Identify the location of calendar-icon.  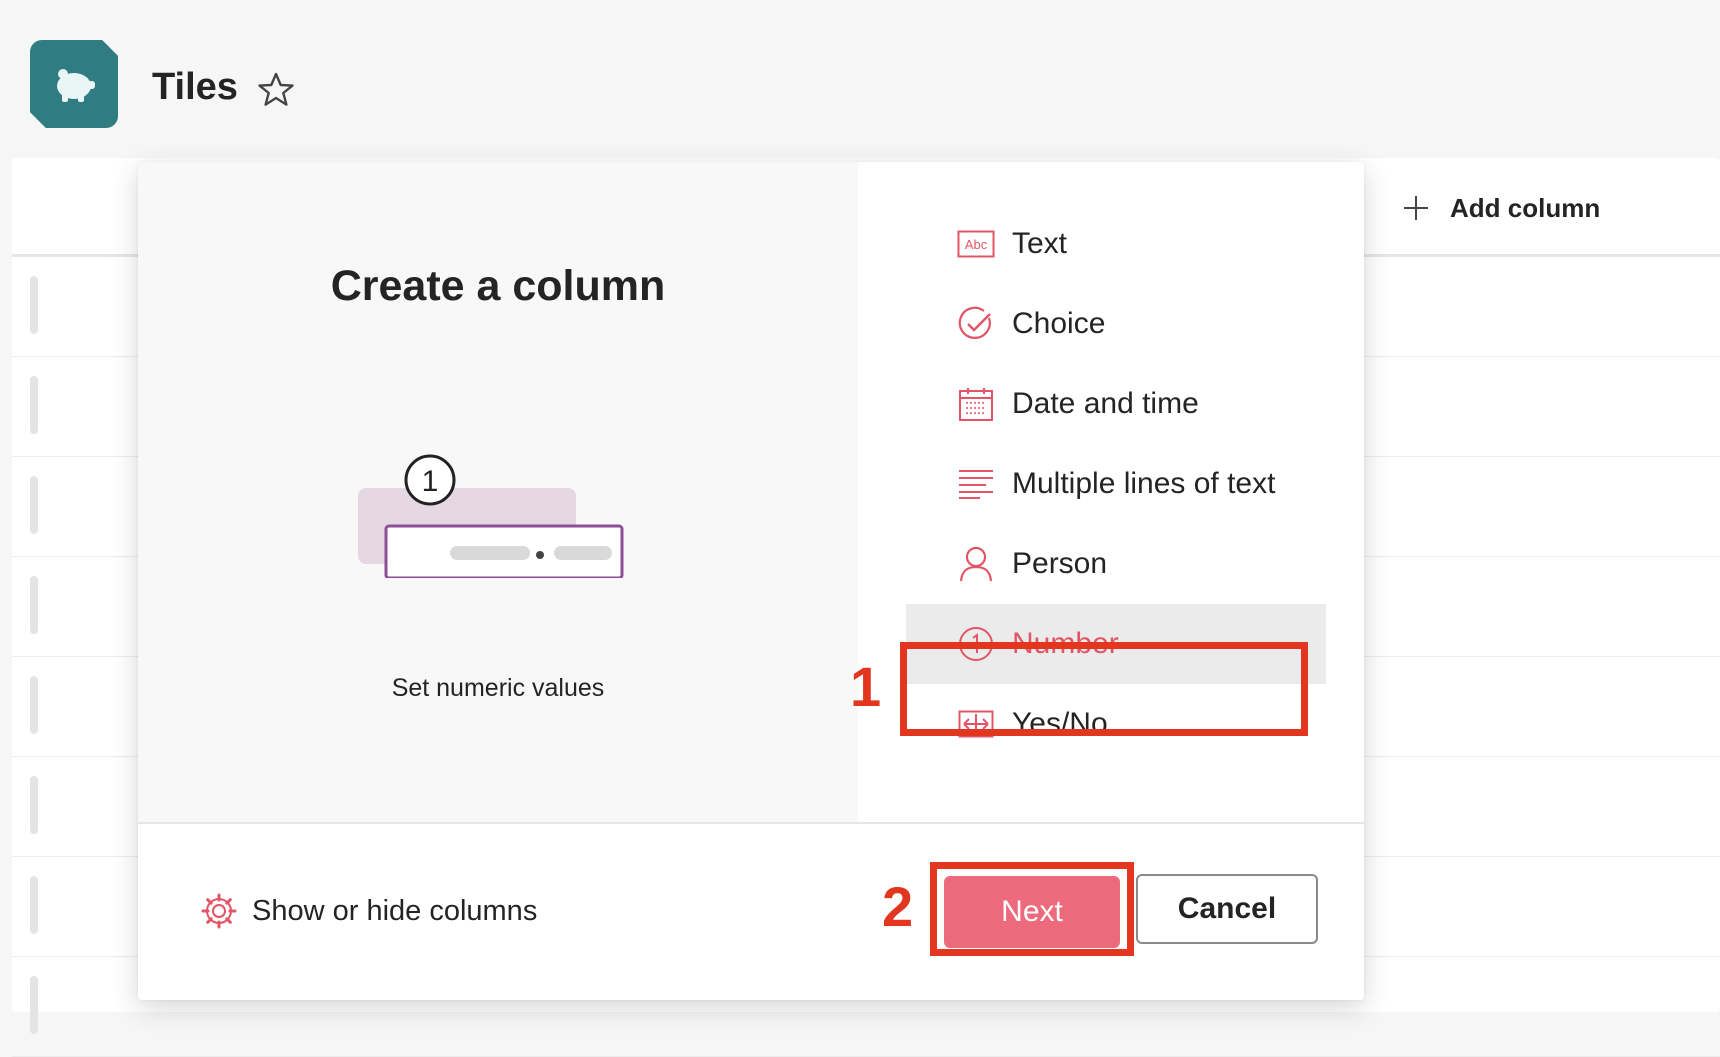
(976, 404).